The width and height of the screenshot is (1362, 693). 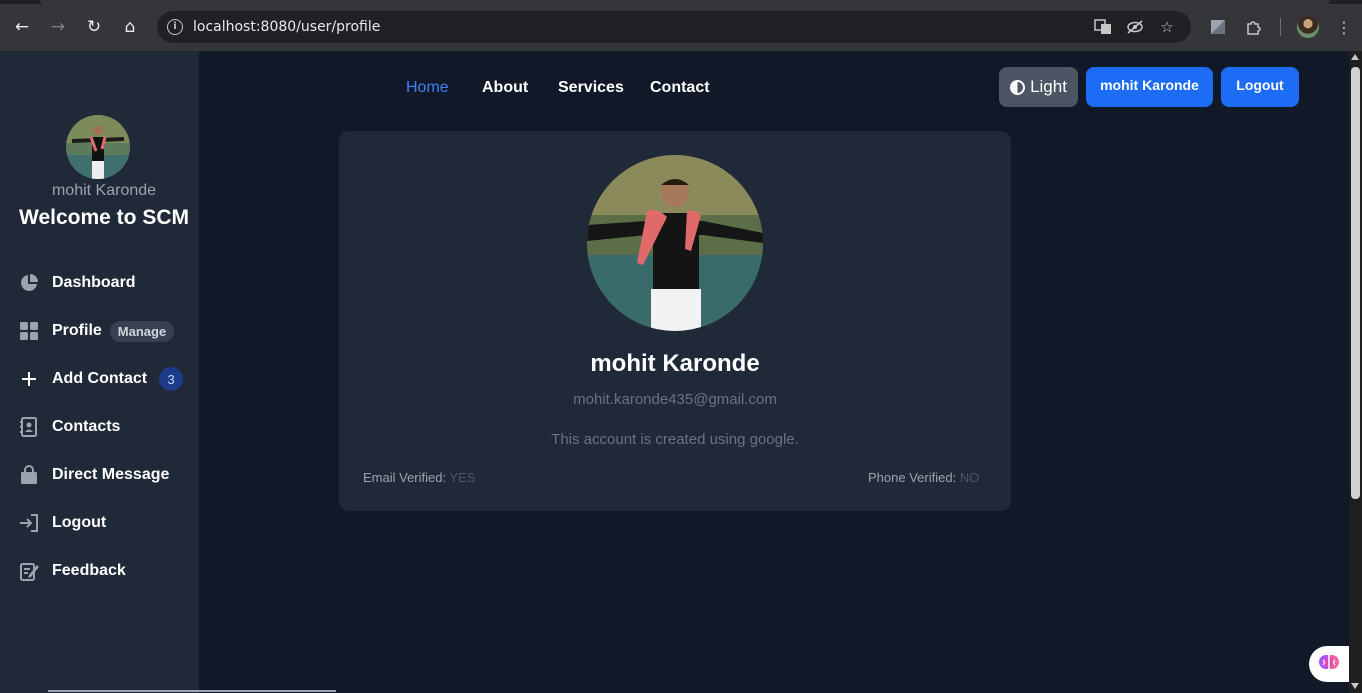 I want to click on sidebar-item-label: Direct Message, so click(x=111, y=474).